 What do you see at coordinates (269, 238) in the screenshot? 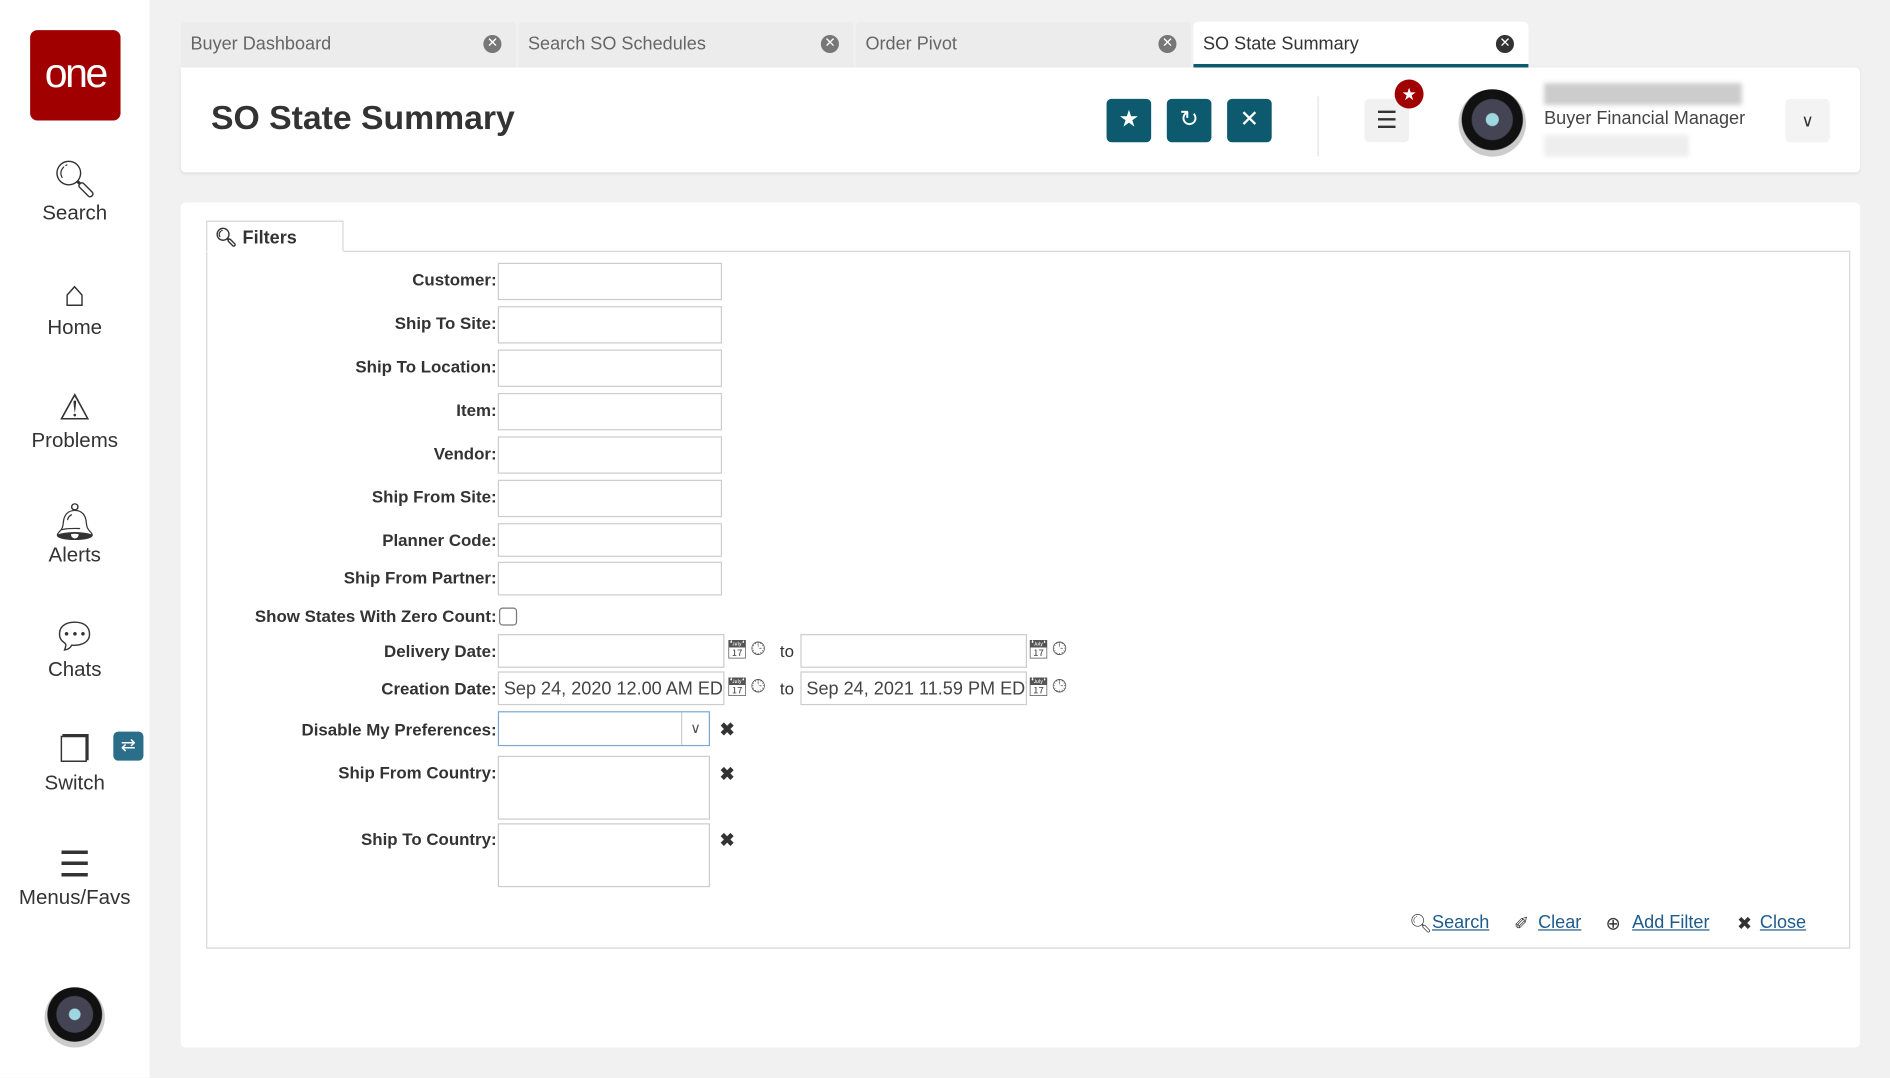
I see `filters-tab-label: Filters` at bounding box center [269, 238].